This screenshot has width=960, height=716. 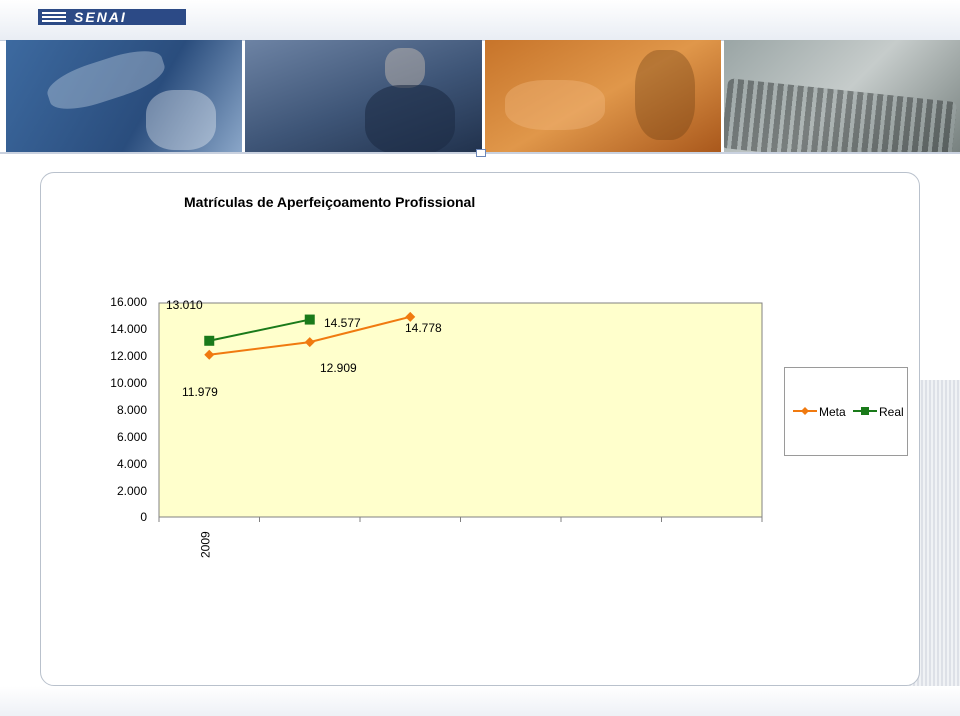 What do you see at coordinates (132, 491) in the screenshot?
I see `y-tick-label: 2.000` at bounding box center [132, 491].